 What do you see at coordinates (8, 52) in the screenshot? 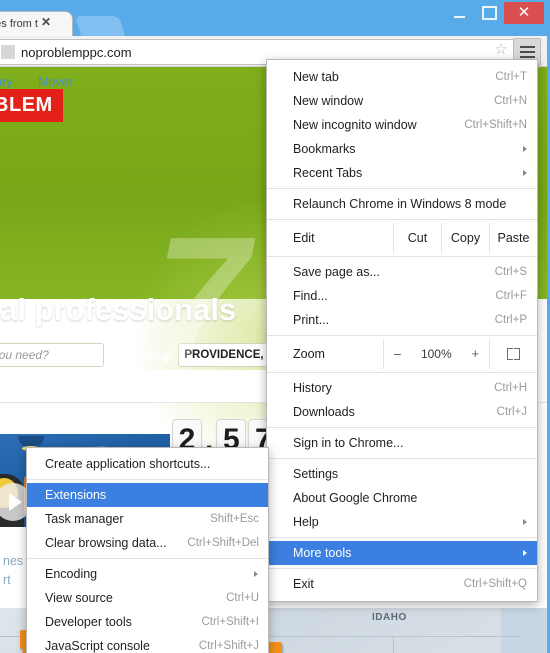
I see `page-info-icon` at bounding box center [8, 52].